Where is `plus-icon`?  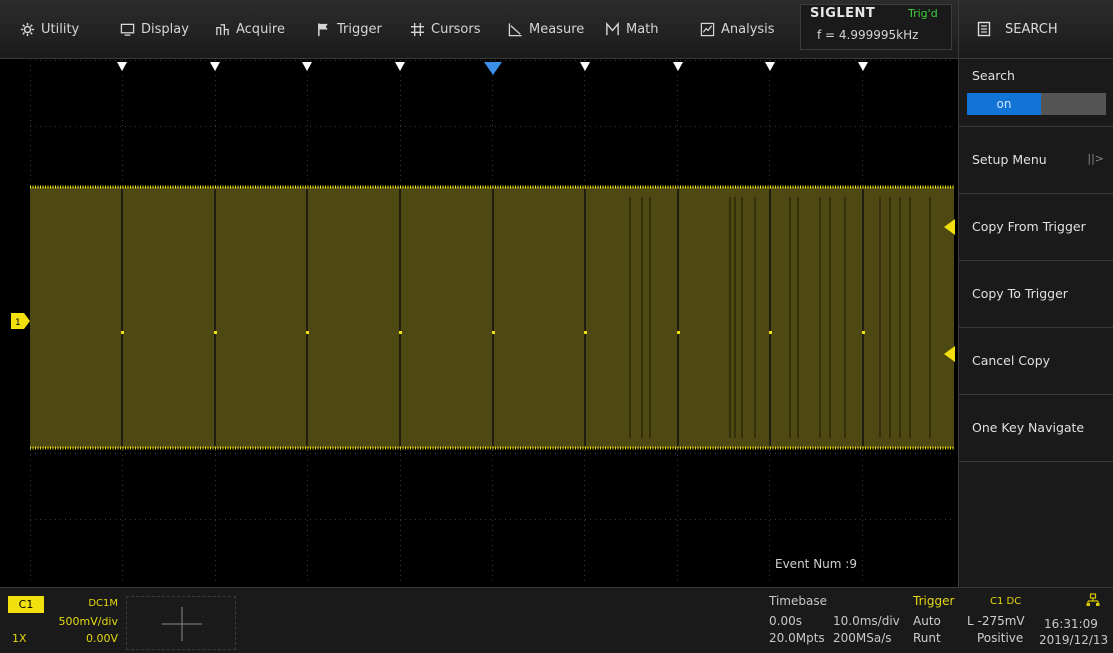 plus-icon is located at coordinates (182, 624).